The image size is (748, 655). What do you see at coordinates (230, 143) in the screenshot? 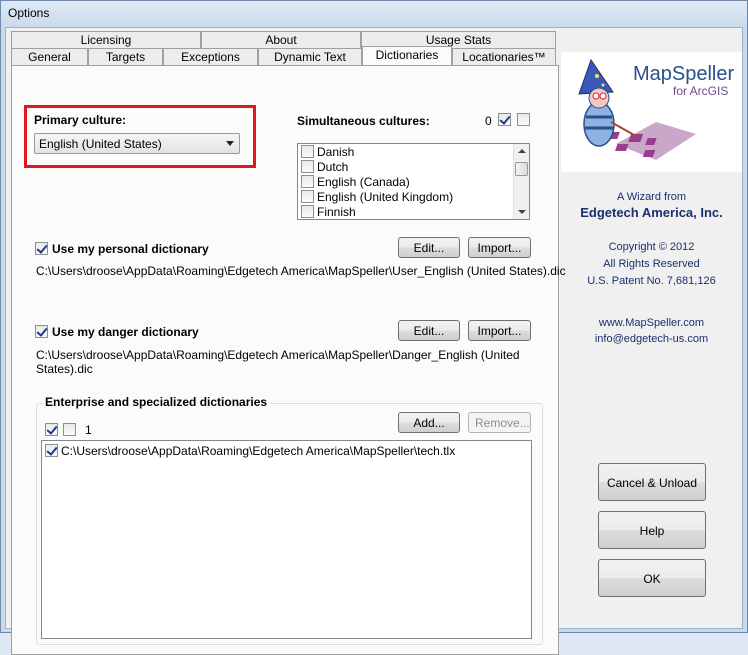
I see `chevron-down-icon` at bounding box center [230, 143].